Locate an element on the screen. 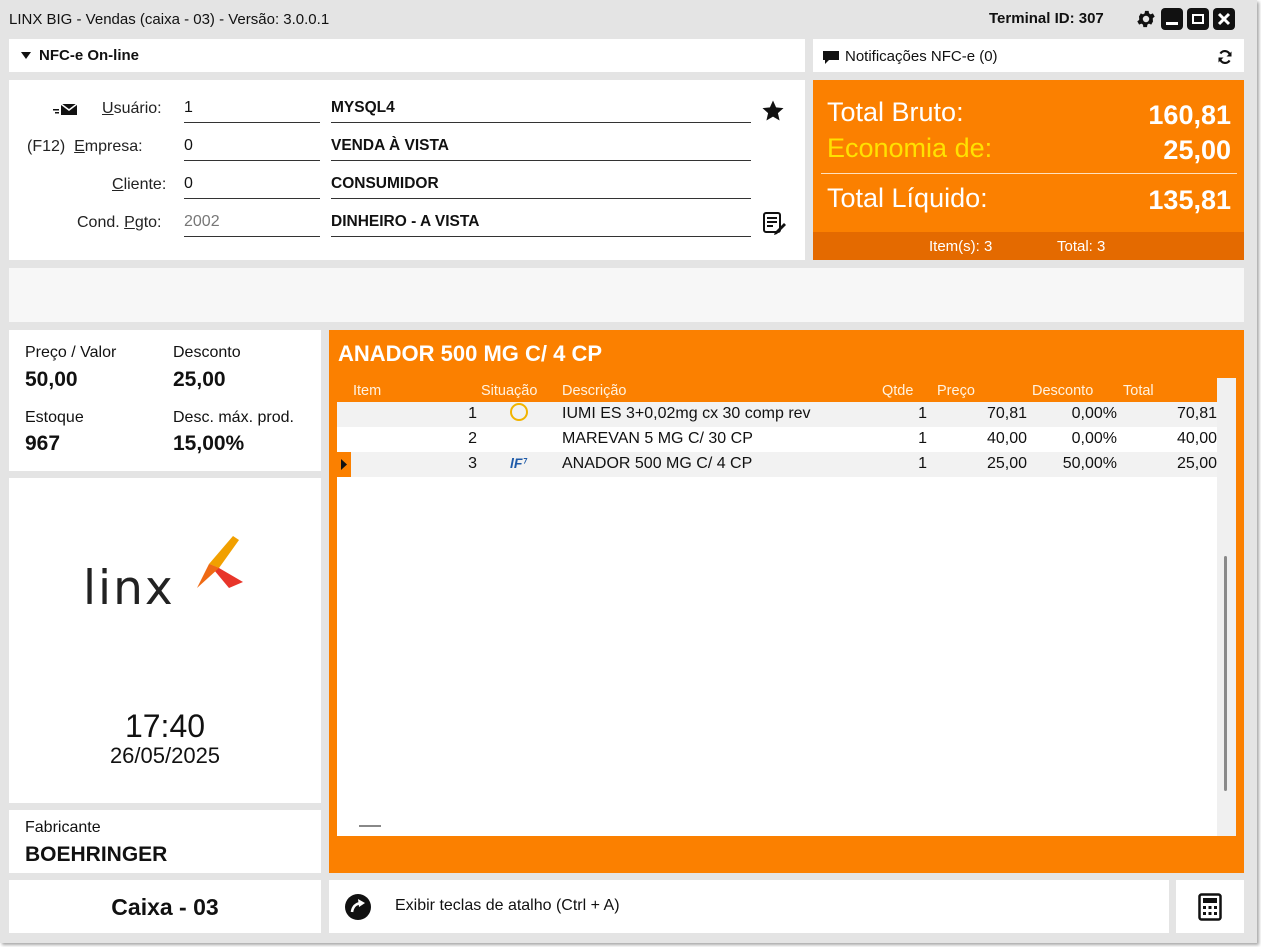 This screenshot has width=1261, height=947. lf-mark-icon: lF⁊ is located at coordinates (518, 463).